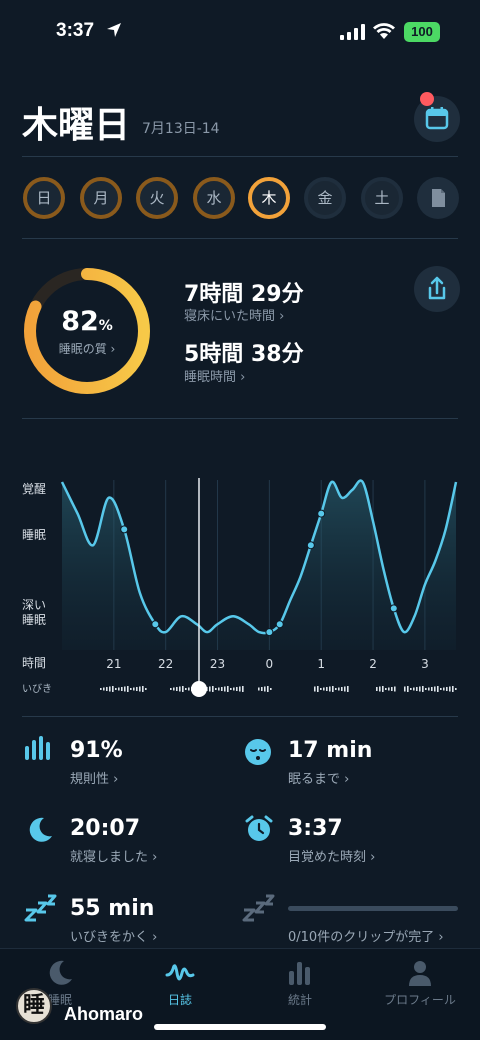 This screenshot has width=480, height=1040. I want to click on clips-link: 0/10件のクリップが完了 ›, so click(366, 935).